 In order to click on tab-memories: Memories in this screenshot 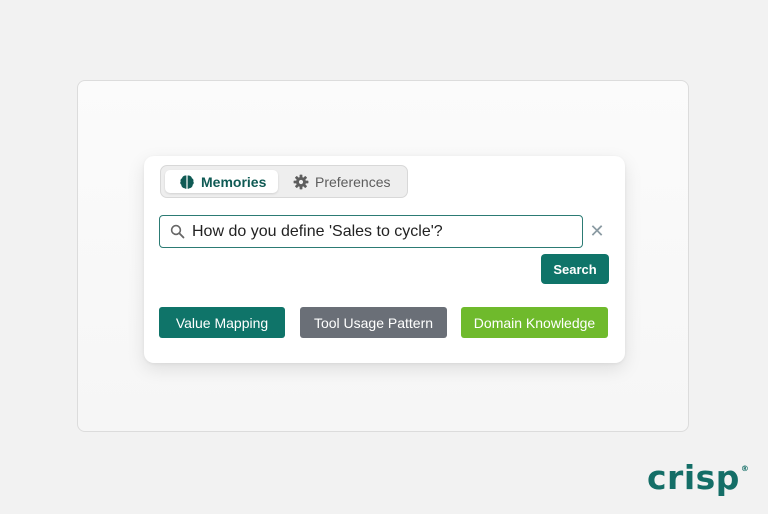, I will do `click(221, 181)`.